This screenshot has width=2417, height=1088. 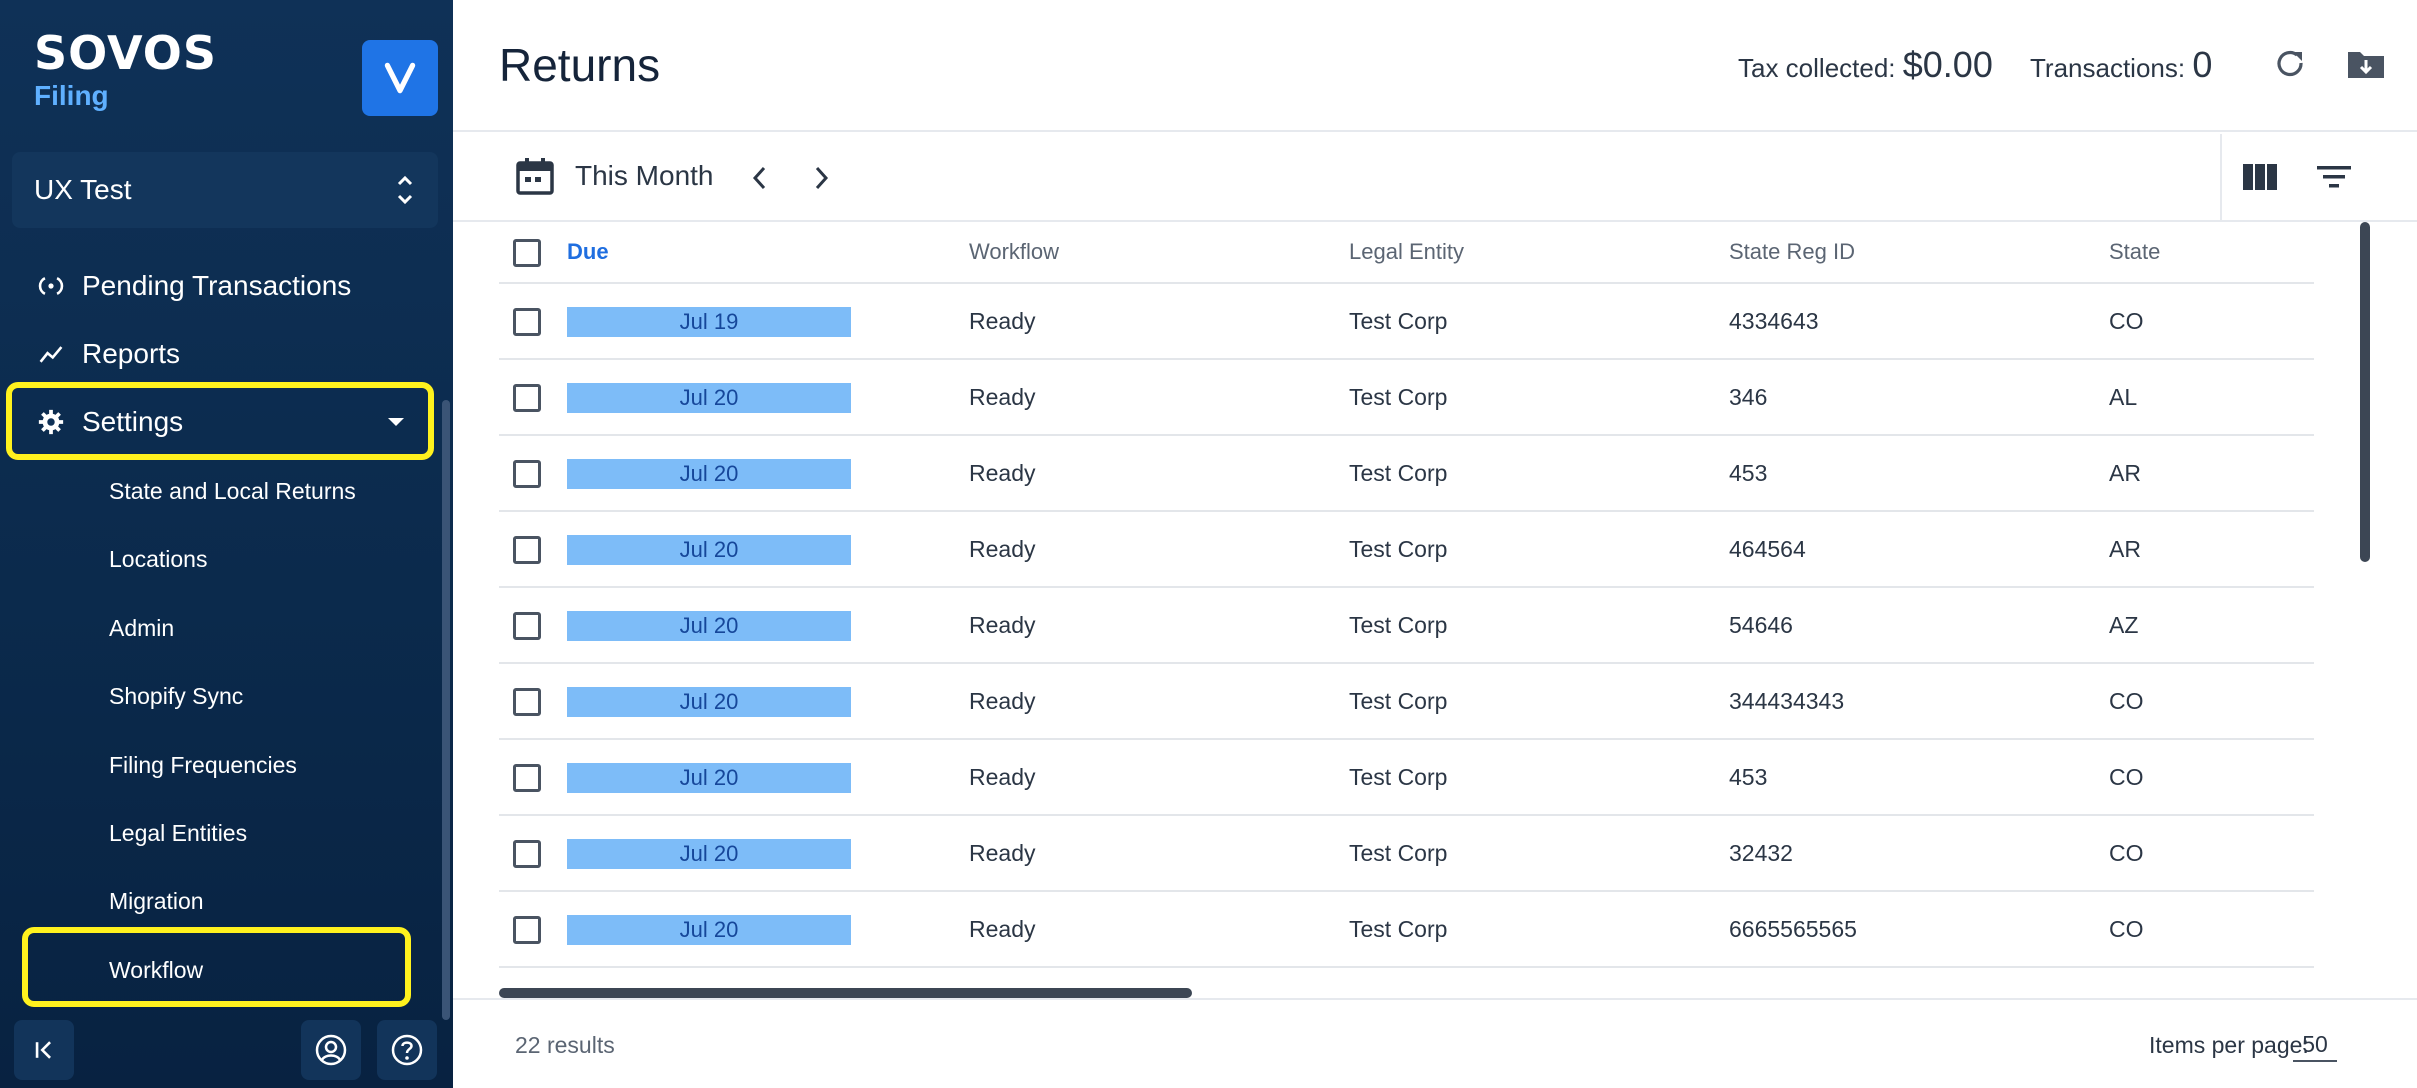 I want to click on sidebar-footer, so click(x=226, y=1054).